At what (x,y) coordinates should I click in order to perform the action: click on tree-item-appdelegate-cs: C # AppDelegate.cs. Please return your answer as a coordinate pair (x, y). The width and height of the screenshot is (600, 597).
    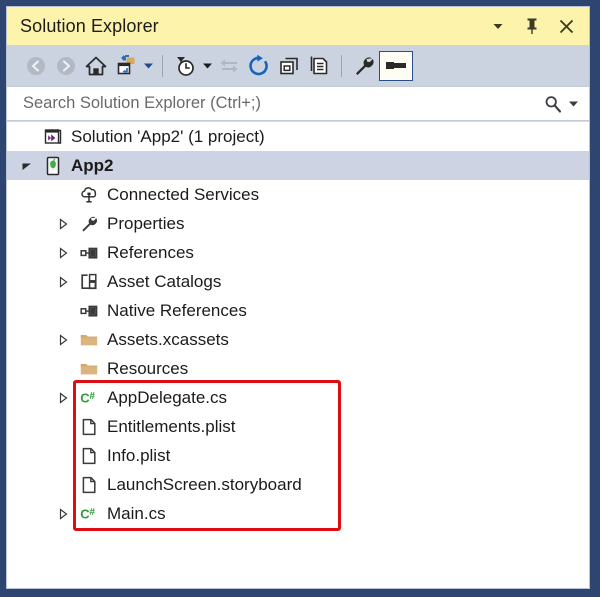
    Looking at the image, I should click on (298, 397).